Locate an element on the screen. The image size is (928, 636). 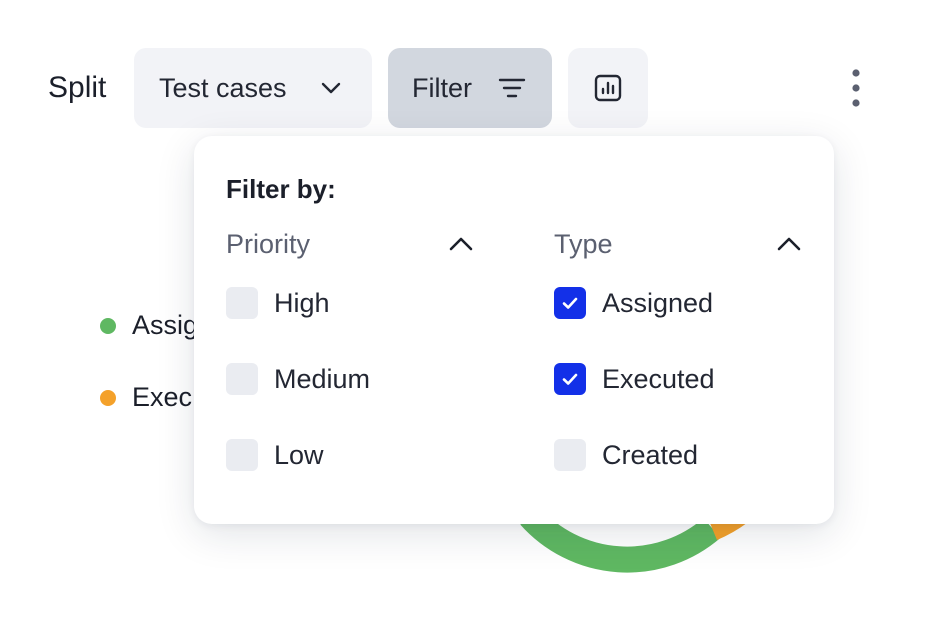
bar-chart-icon is located at coordinates (608, 88).